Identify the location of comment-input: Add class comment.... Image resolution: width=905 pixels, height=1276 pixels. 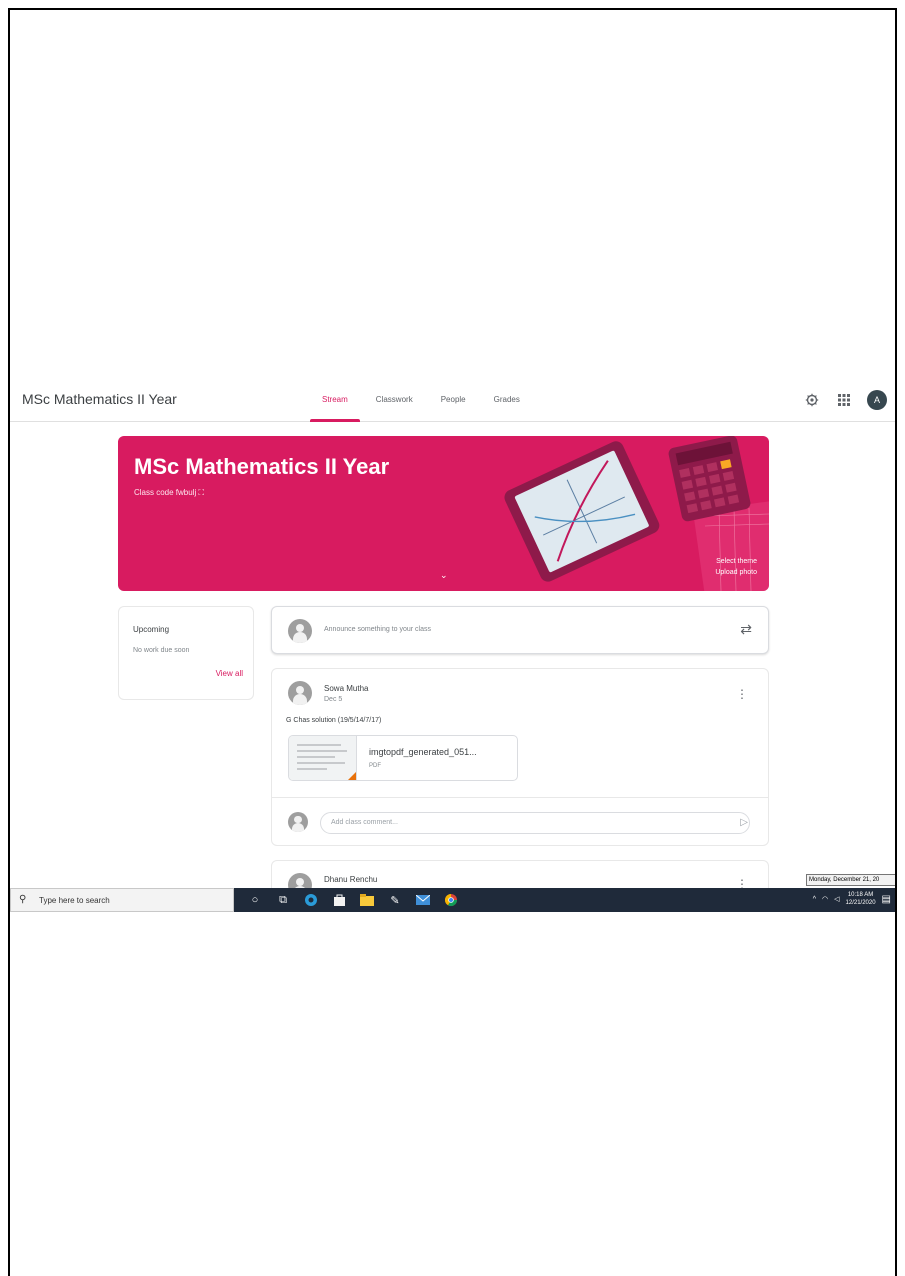
(535, 823).